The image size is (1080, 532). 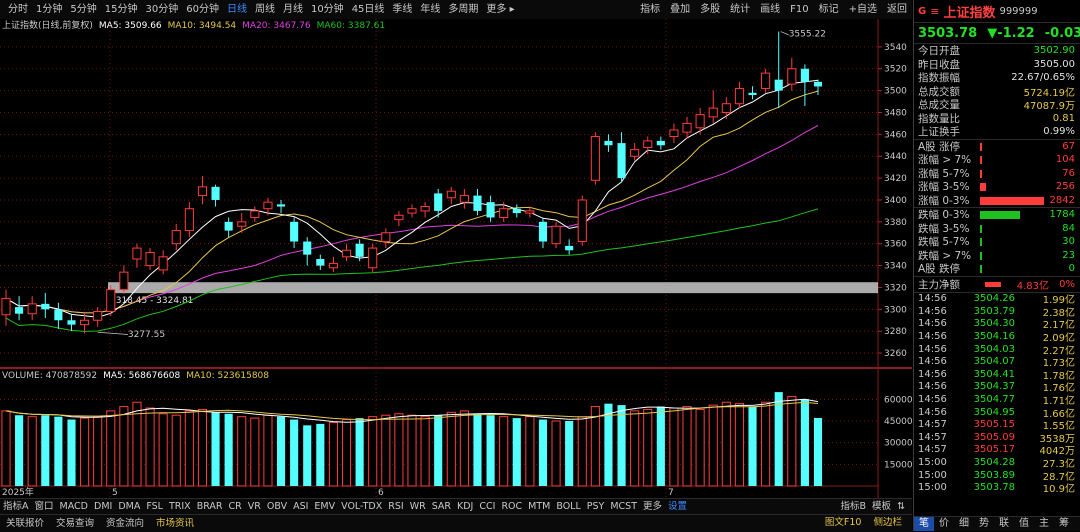 What do you see at coordinates (300, 506) in the screenshot?
I see `indicator-10: ASI` at bounding box center [300, 506].